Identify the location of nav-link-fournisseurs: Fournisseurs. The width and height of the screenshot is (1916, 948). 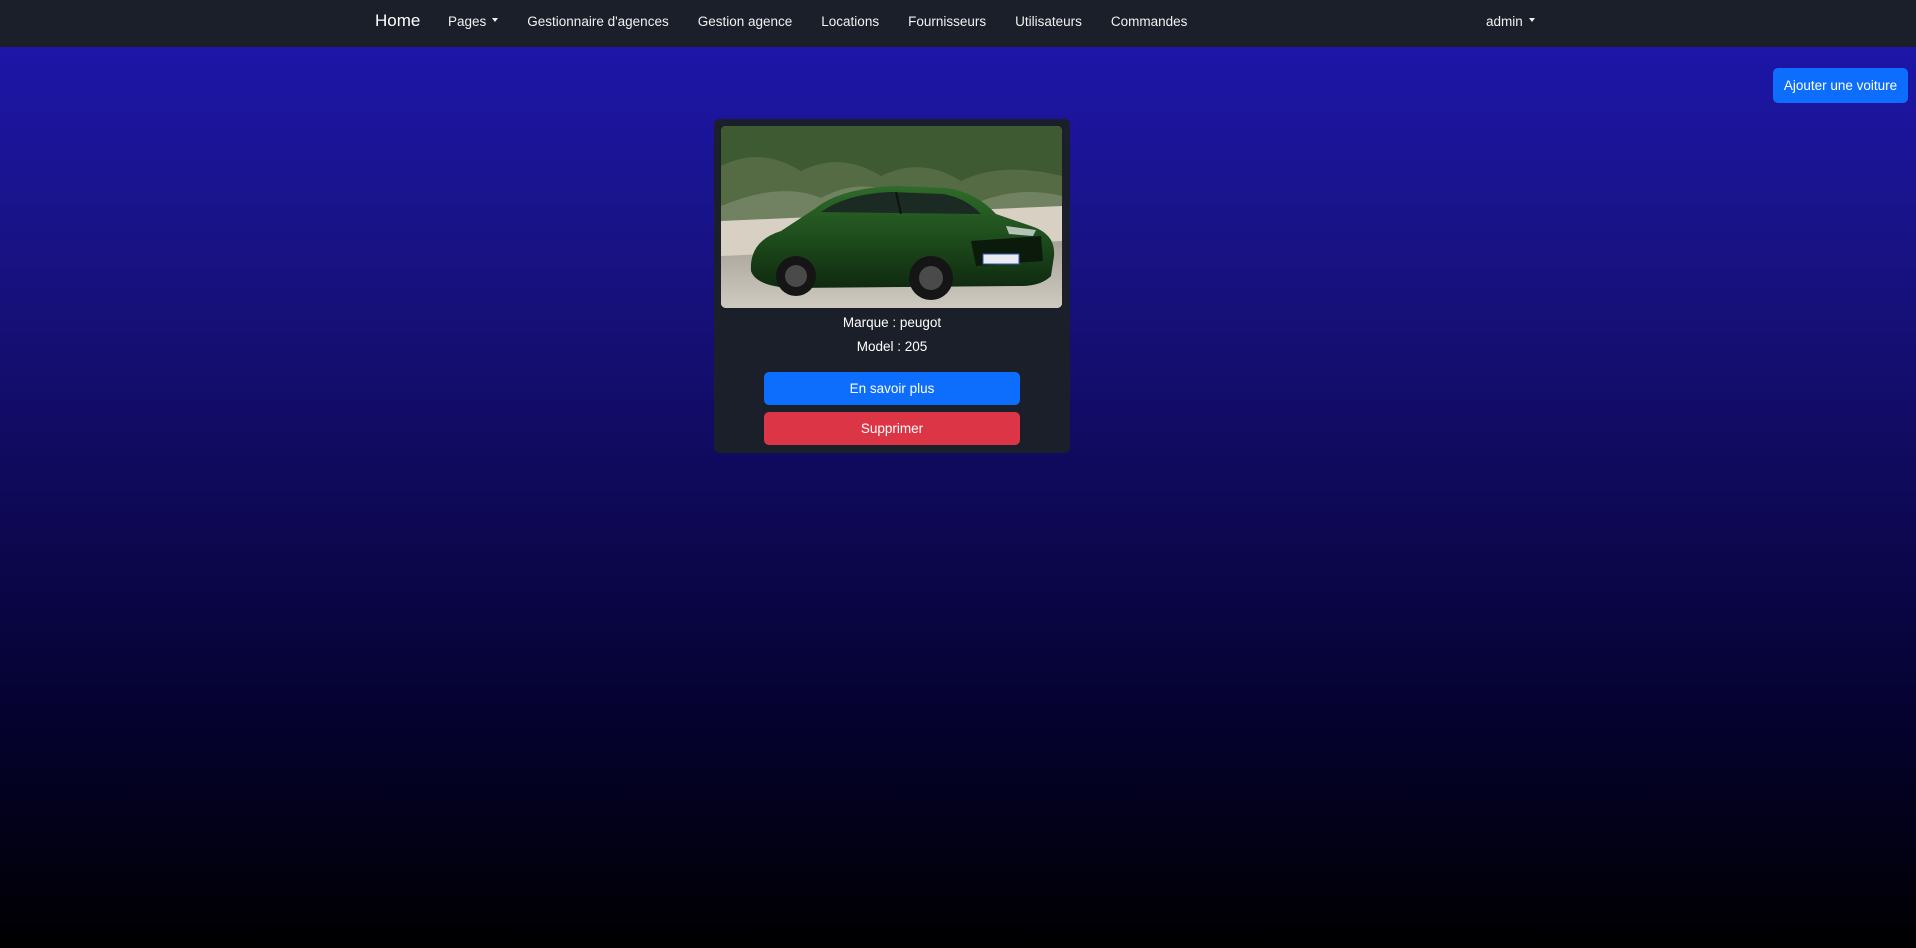
(947, 21).